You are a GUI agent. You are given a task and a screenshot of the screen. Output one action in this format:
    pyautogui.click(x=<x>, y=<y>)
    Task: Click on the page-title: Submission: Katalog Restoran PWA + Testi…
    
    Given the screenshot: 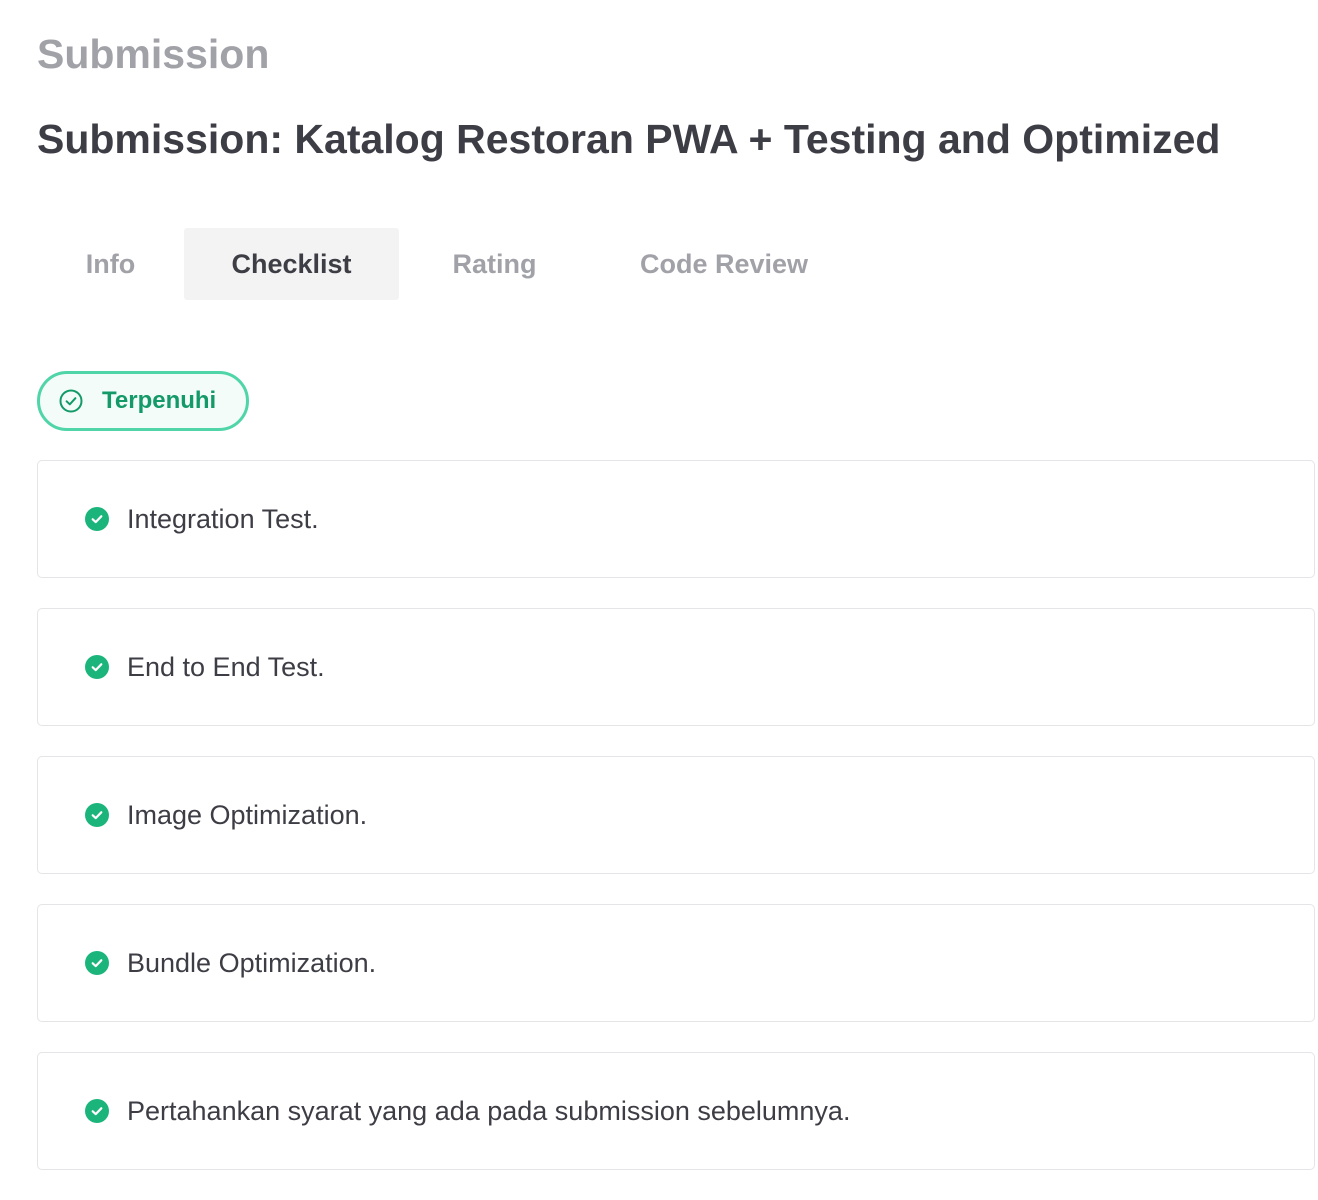 What is the action you would take?
    pyautogui.click(x=629, y=139)
    